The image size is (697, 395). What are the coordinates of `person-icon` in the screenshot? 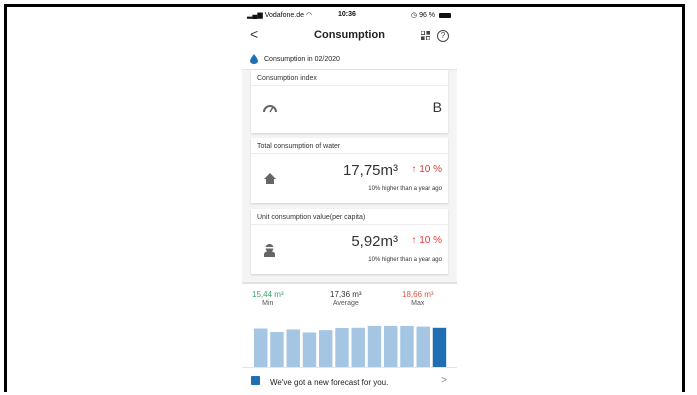 It's located at (269, 250).